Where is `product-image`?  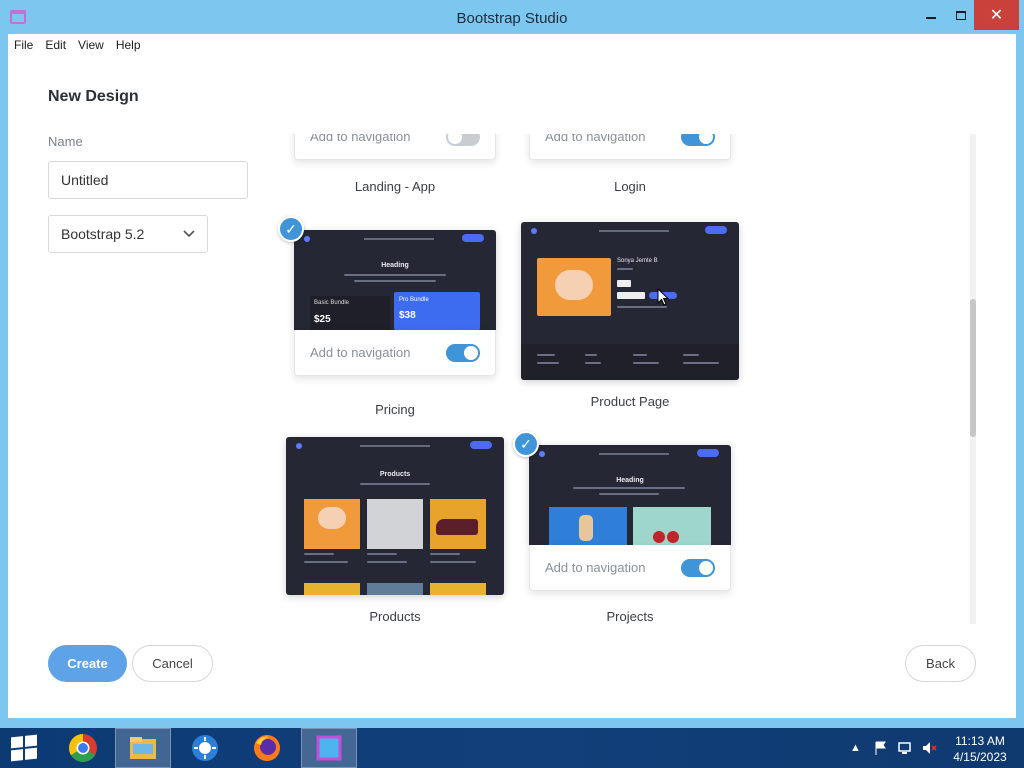 product-image is located at coordinates (574, 287).